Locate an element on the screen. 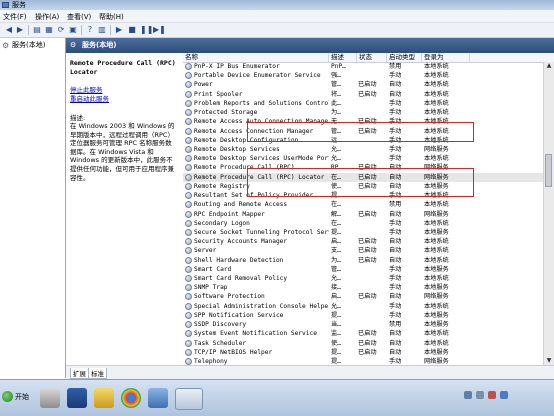 Image resolution: width=554 pixels, height=416 pixels. restart-service-link: 重启动此服务 is located at coordinates (89, 98).